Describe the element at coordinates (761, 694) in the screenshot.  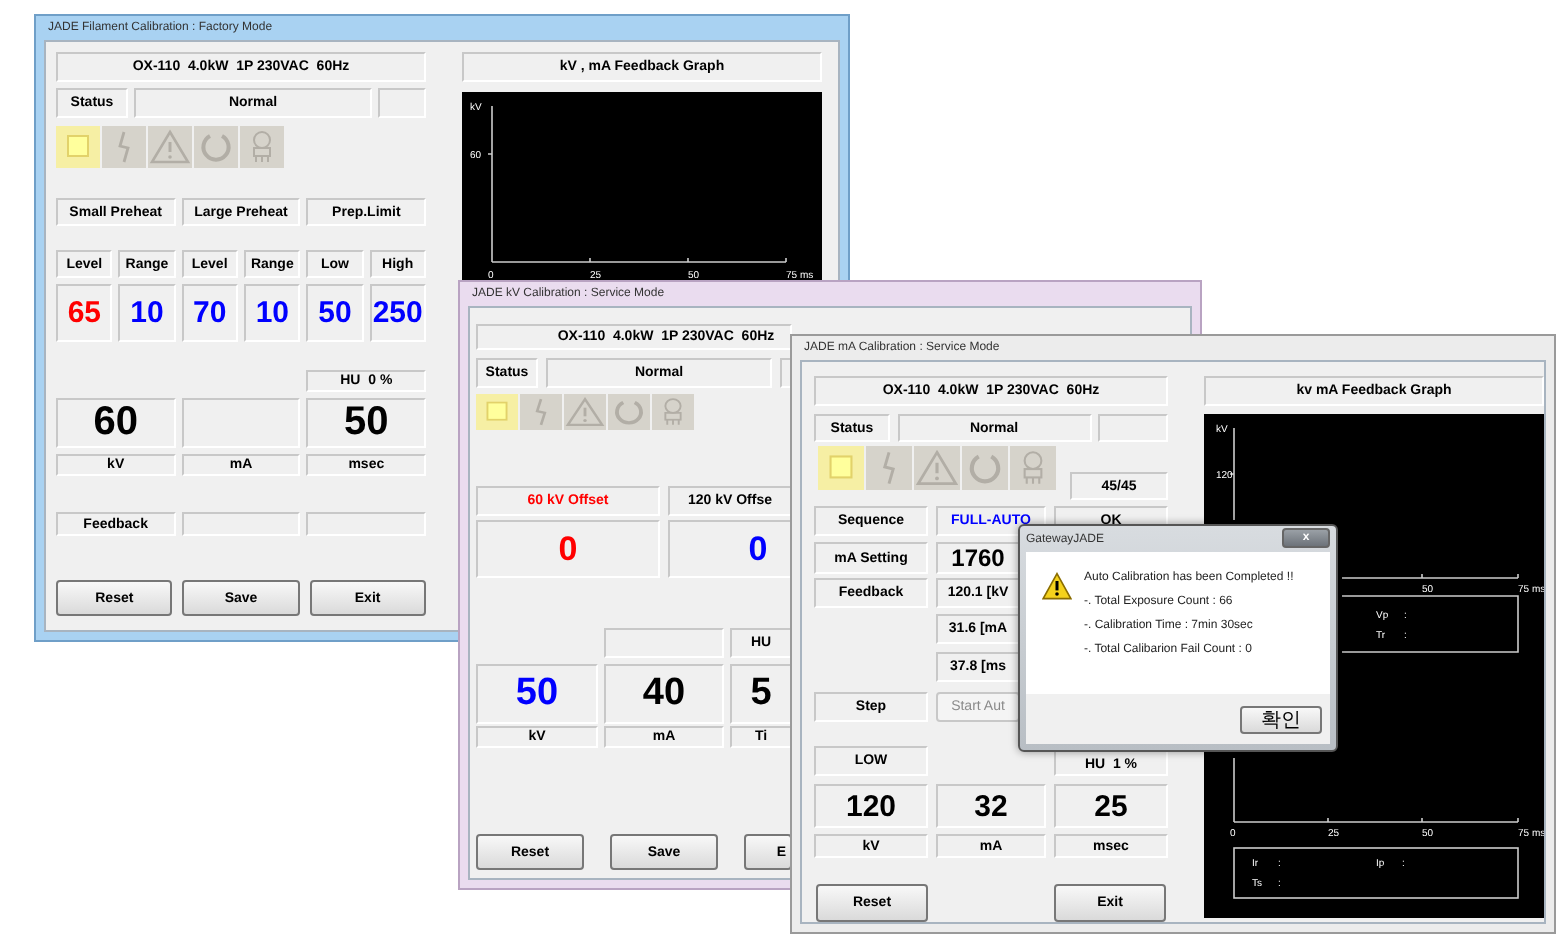
I see `readout-value: 5` at that location.